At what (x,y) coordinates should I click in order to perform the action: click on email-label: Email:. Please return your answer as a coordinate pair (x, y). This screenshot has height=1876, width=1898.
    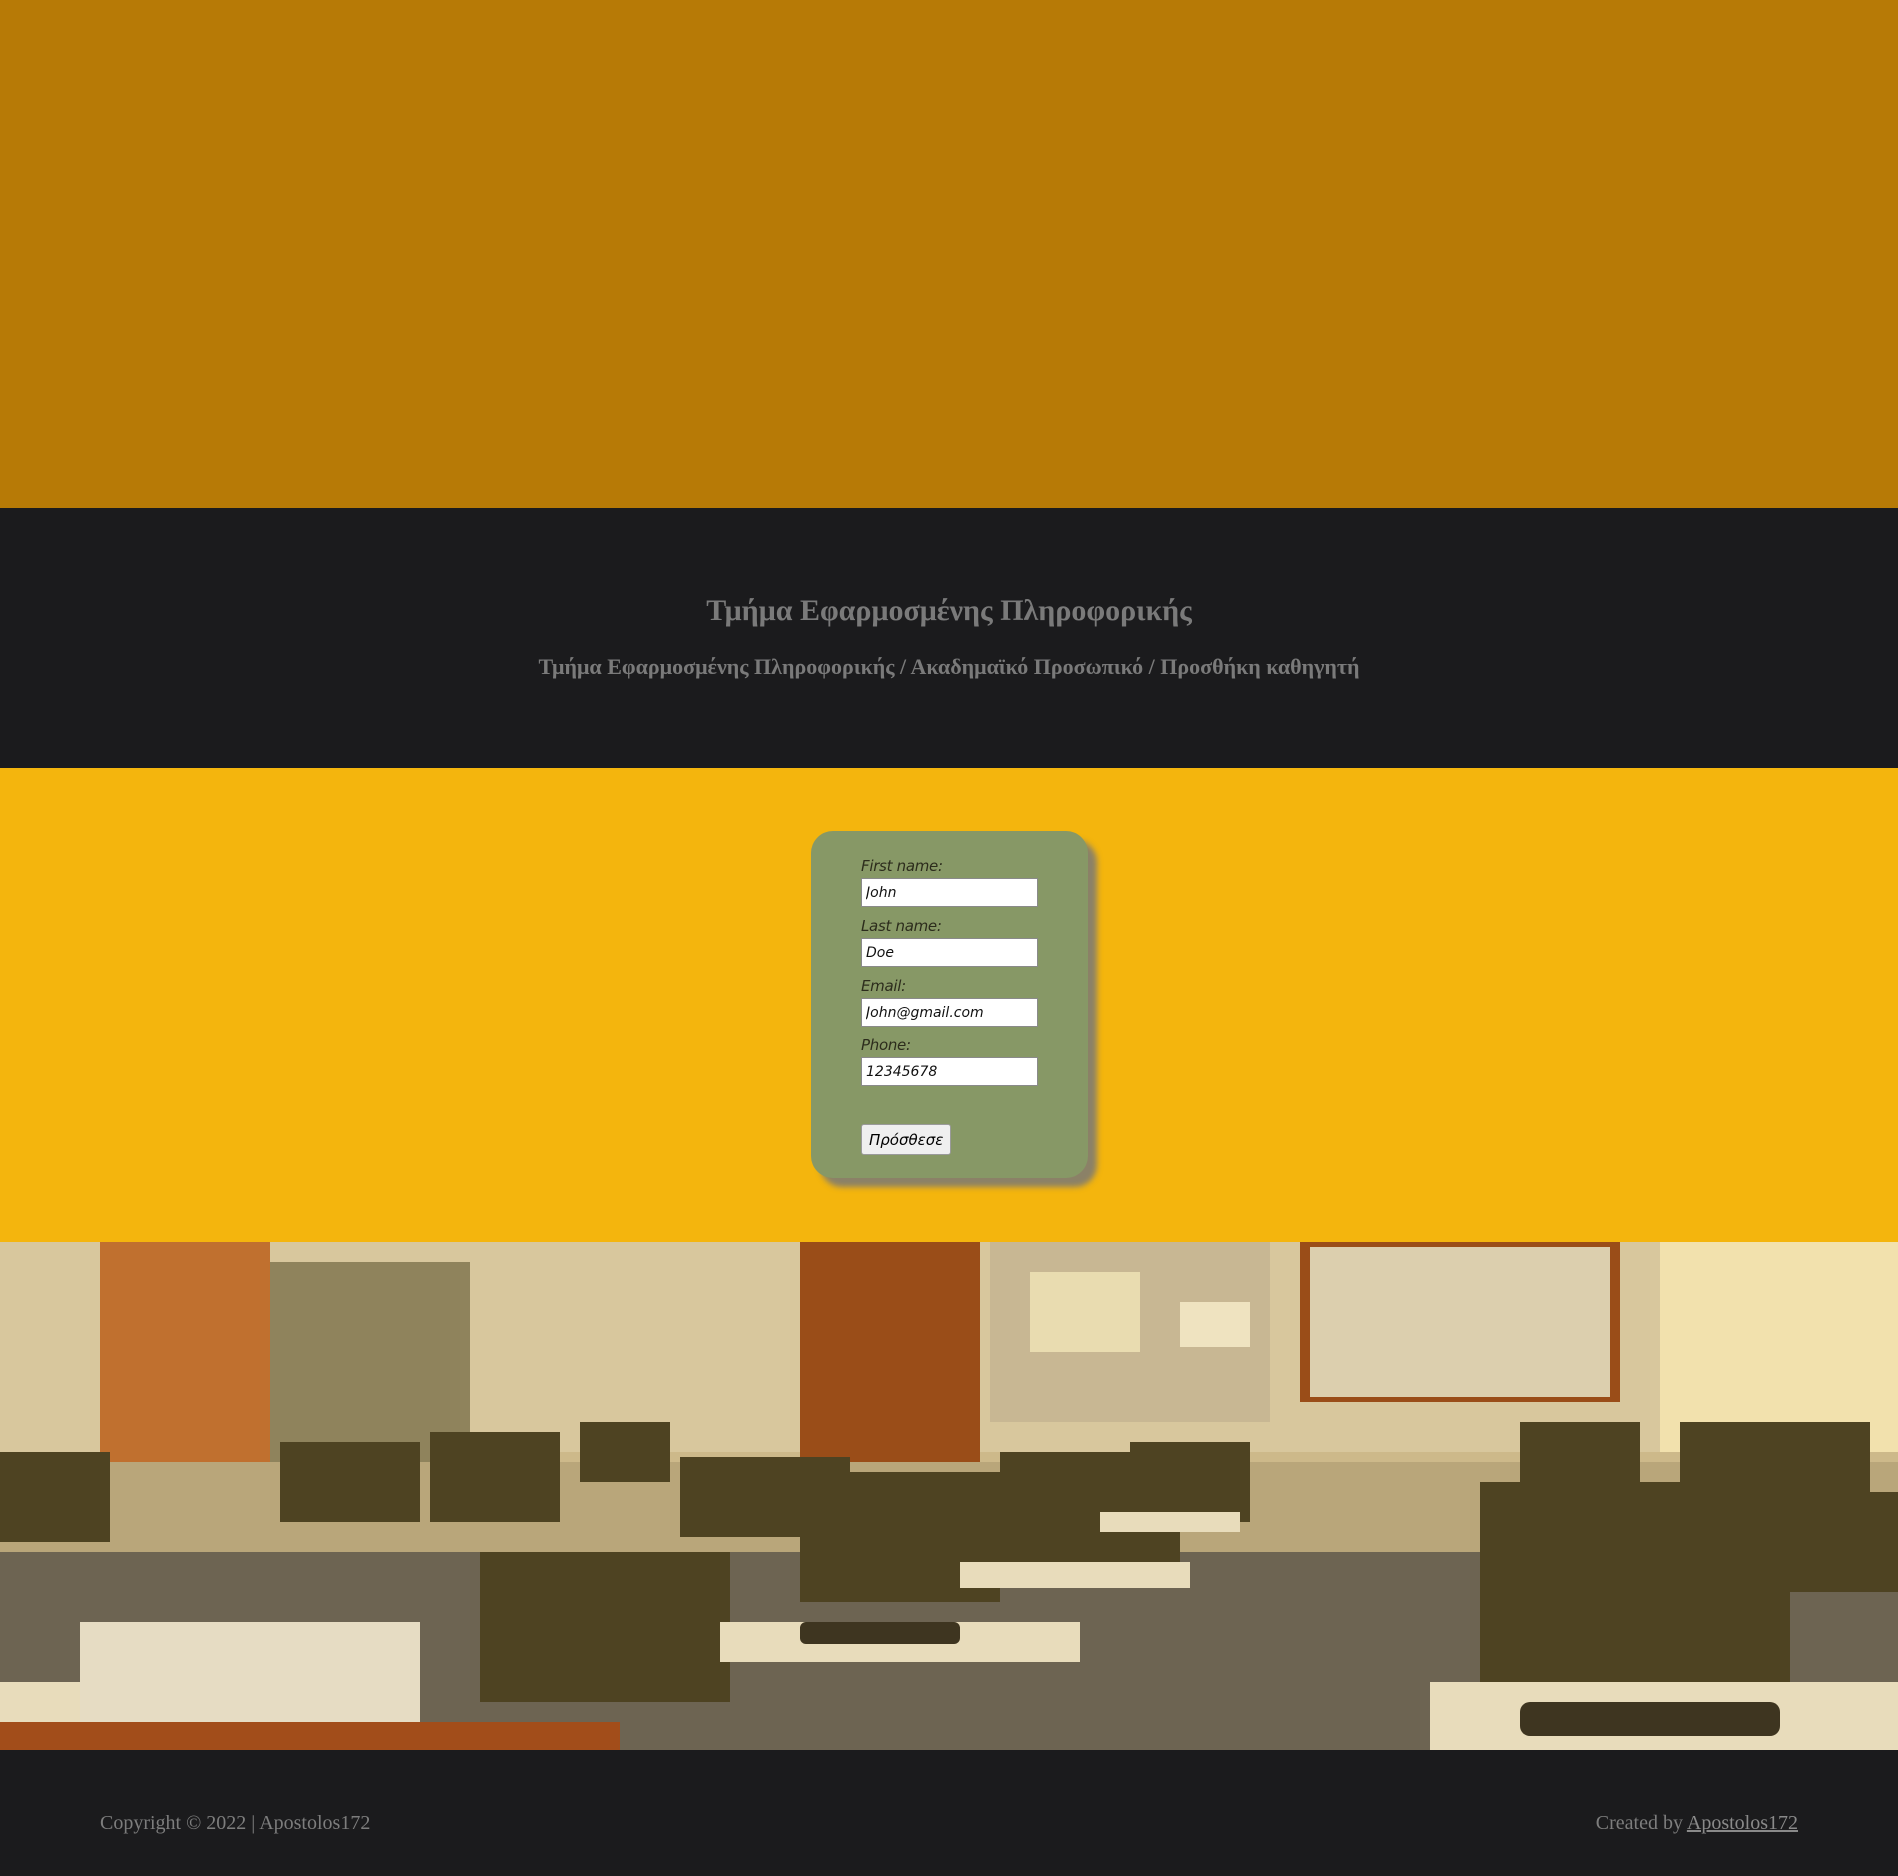
    Looking at the image, I should click on (883, 986).